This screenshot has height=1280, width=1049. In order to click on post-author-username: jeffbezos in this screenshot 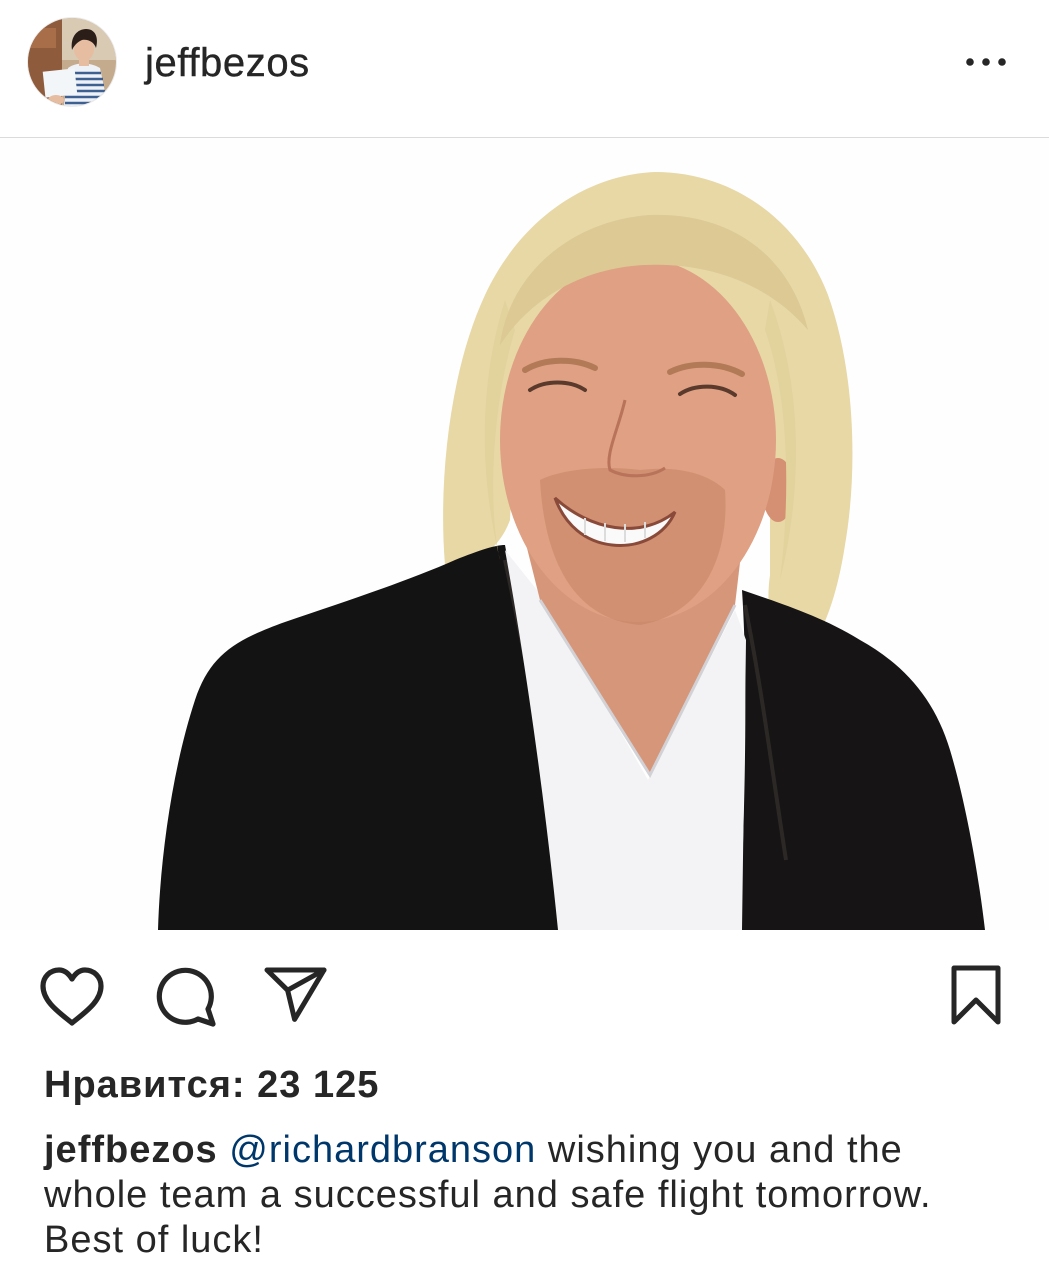, I will do `click(227, 63)`.